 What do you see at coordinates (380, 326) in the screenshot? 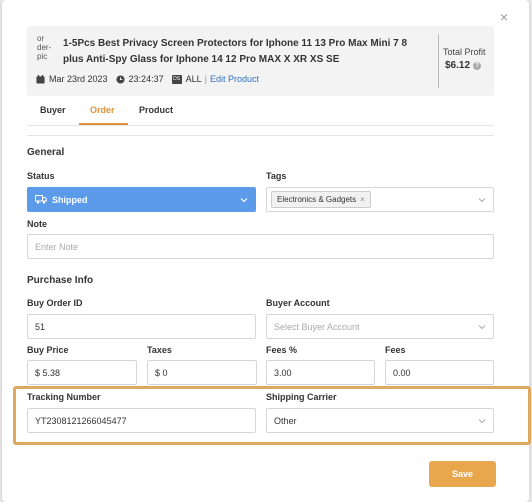
I see `buyer-account-select: Select Buyer Account` at bounding box center [380, 326].